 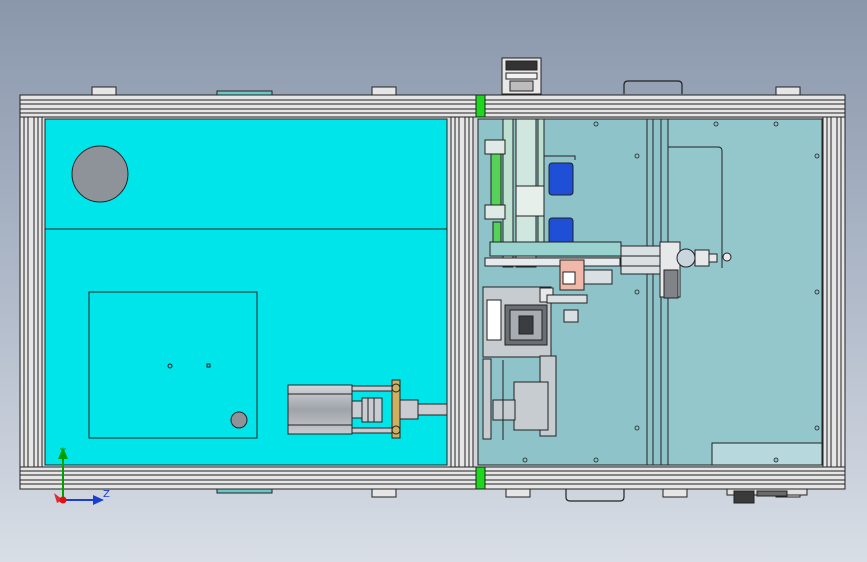 I want to click on z-axis-label: Z, so click(x=106, y=494).